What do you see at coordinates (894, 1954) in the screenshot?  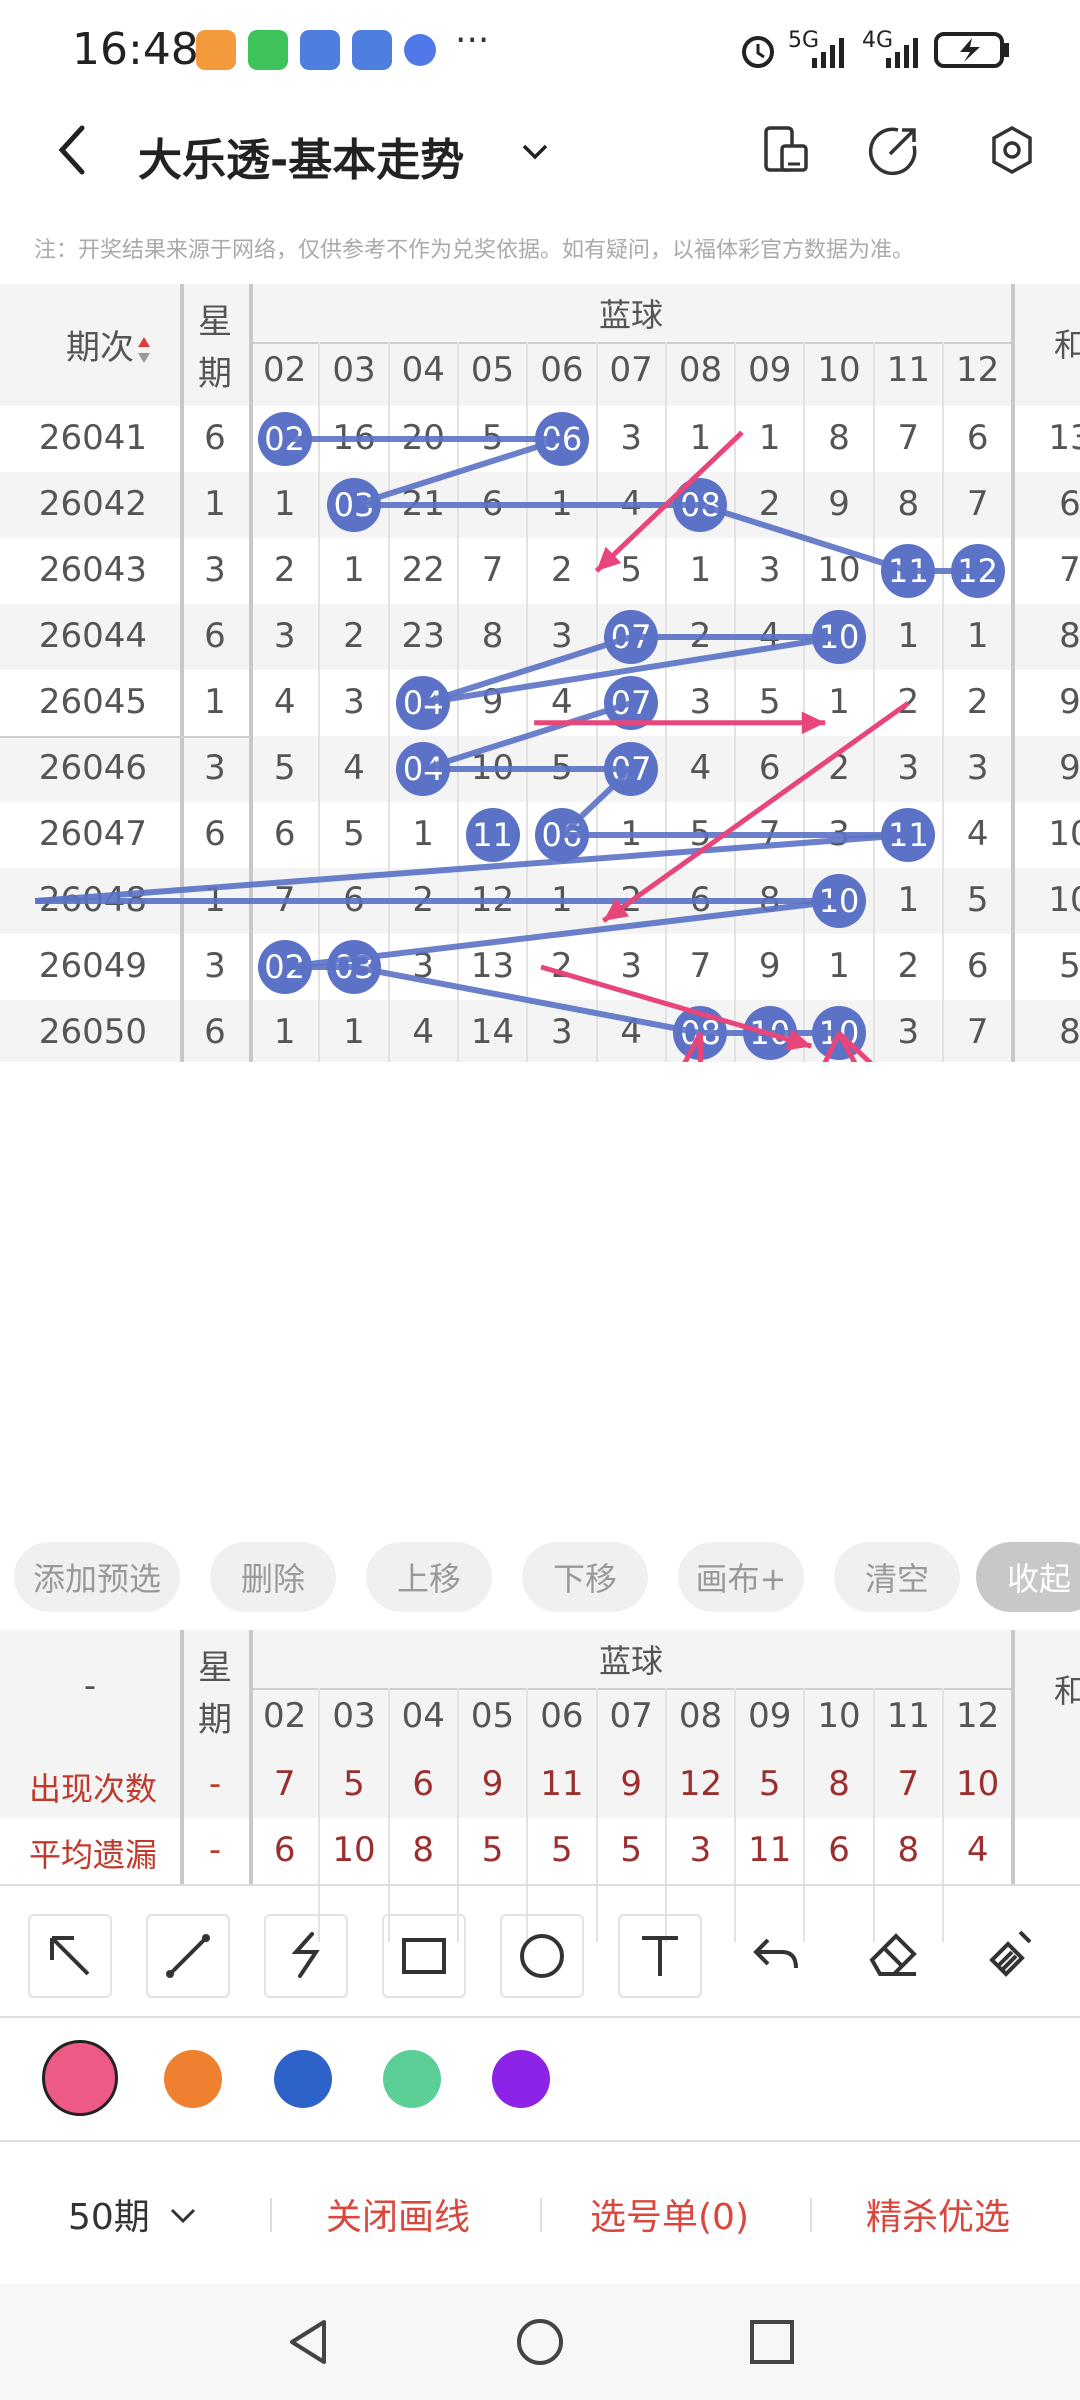 I see `eraser-tool-button` at bounding box center [894, 1954].